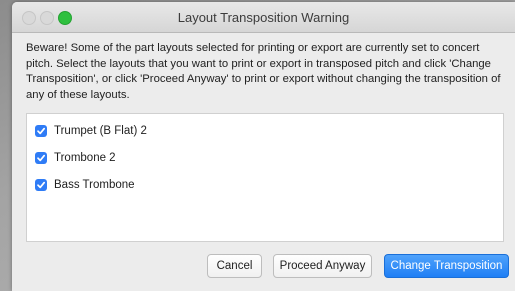 Image resolution: width=515 pixels, height=291 pixels. I want to click on list-item: Trombone 2, so click(75, 158).